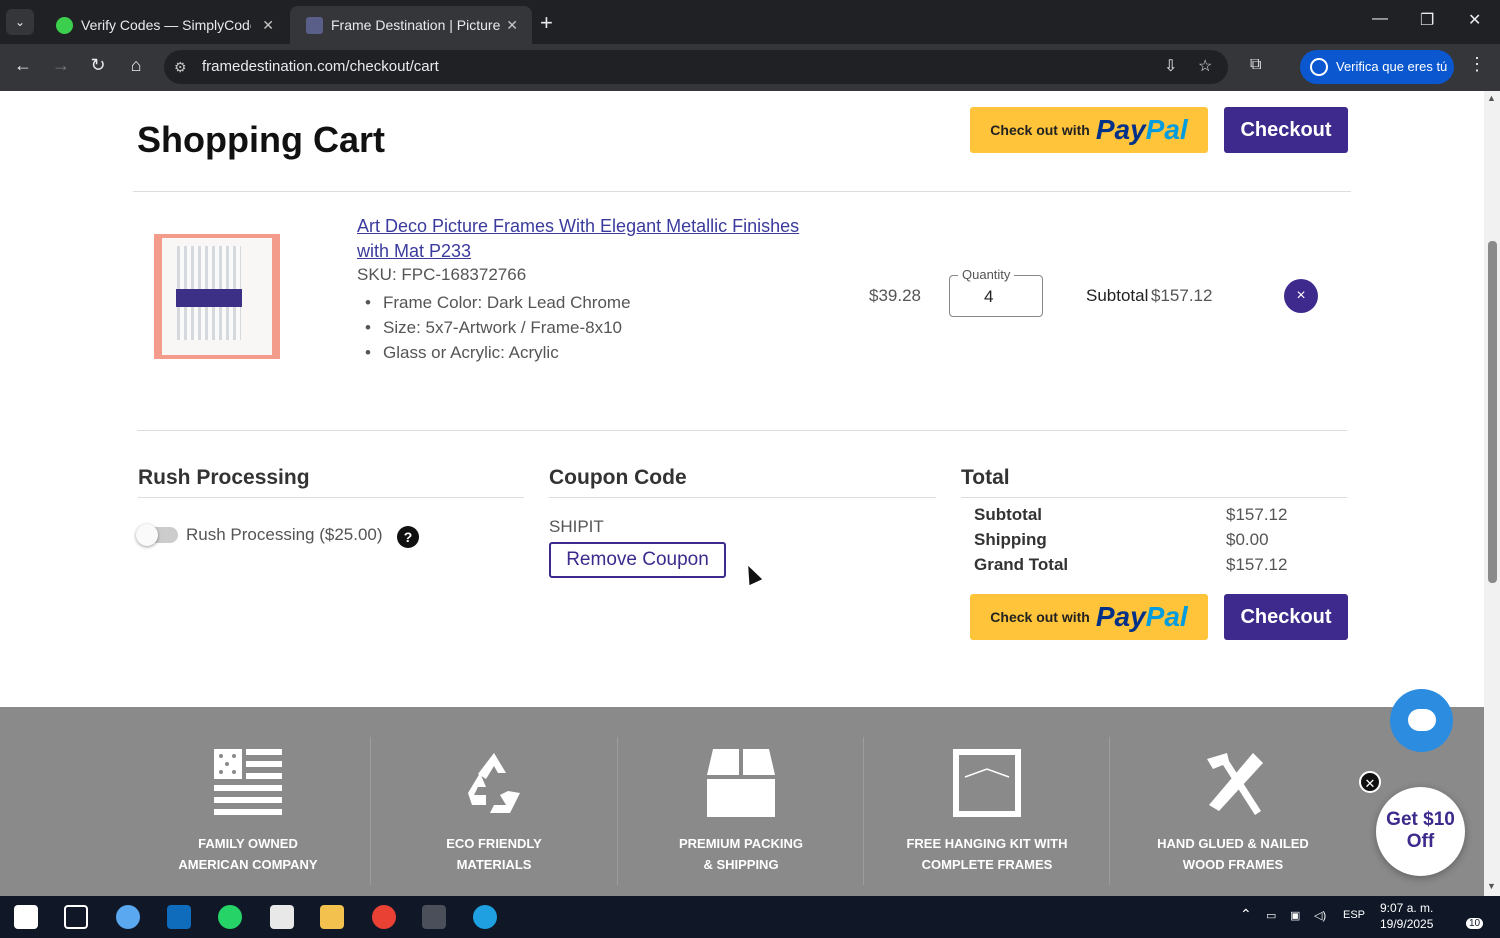 The image size is (1500, 938). I want to click on framedestination-favicon-icon, so click(314, 25).